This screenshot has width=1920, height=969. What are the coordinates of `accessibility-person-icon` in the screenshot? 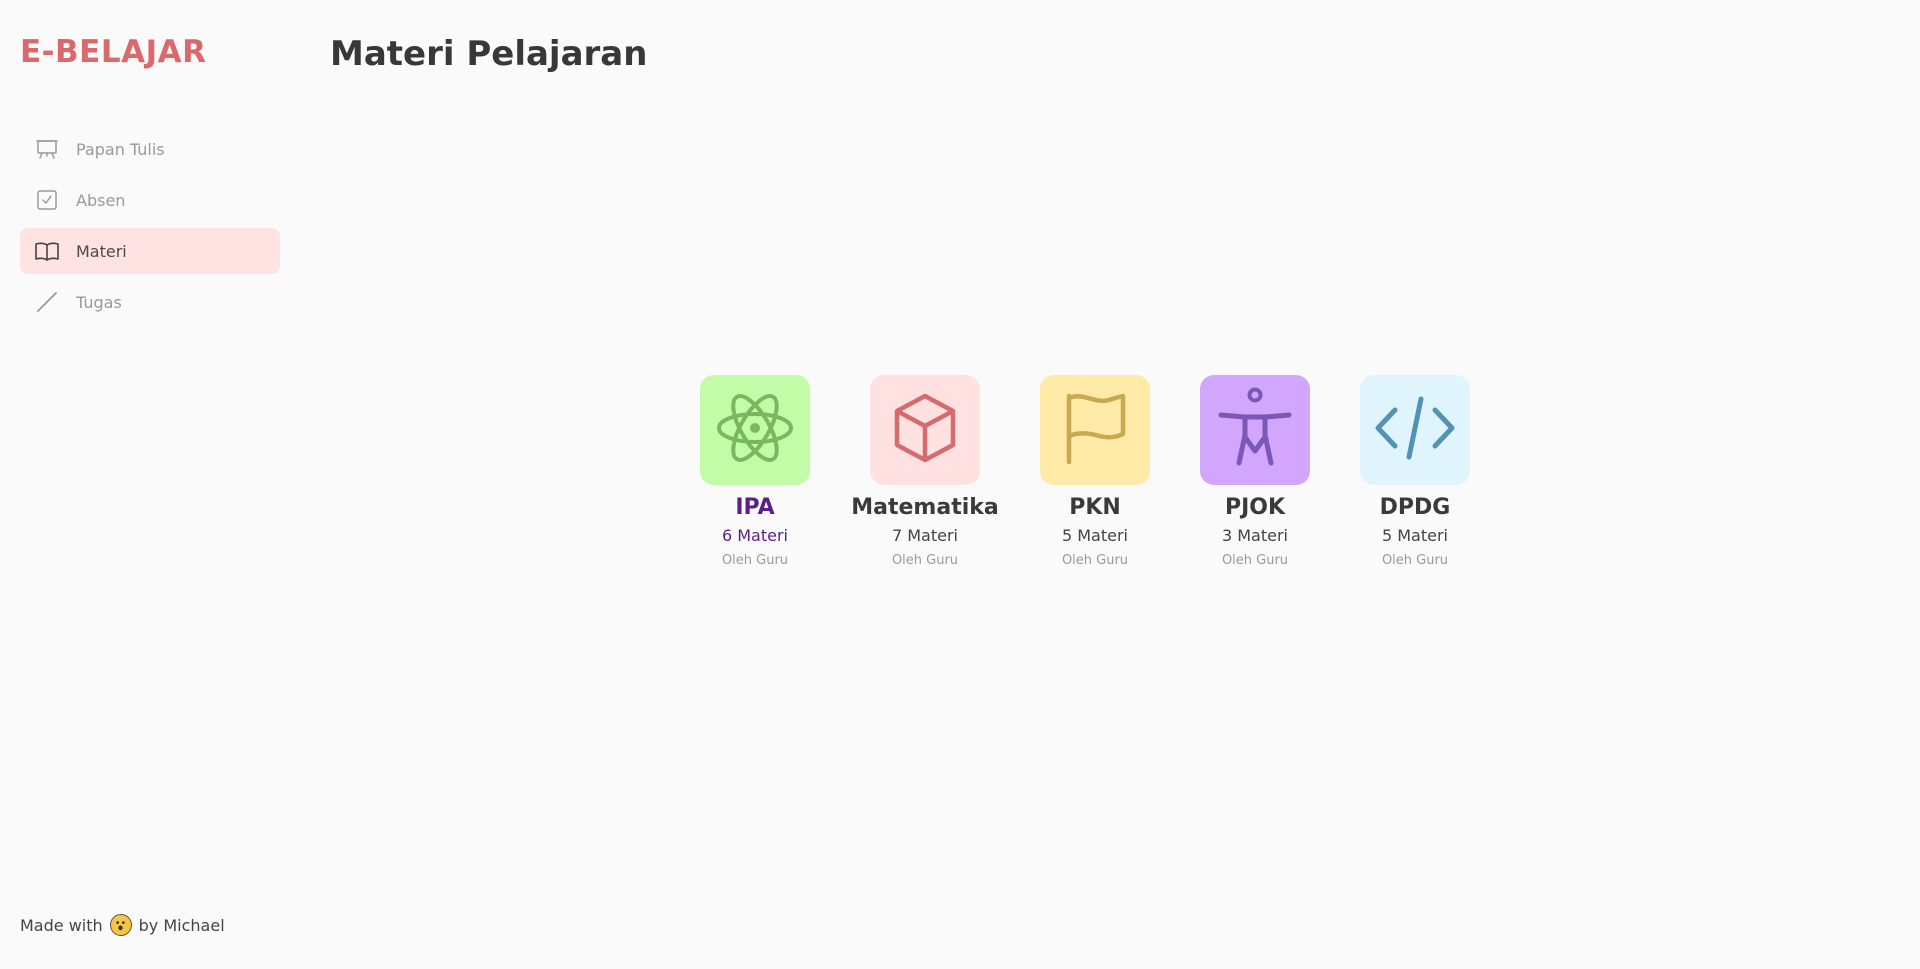 It's located at (1255, 430).